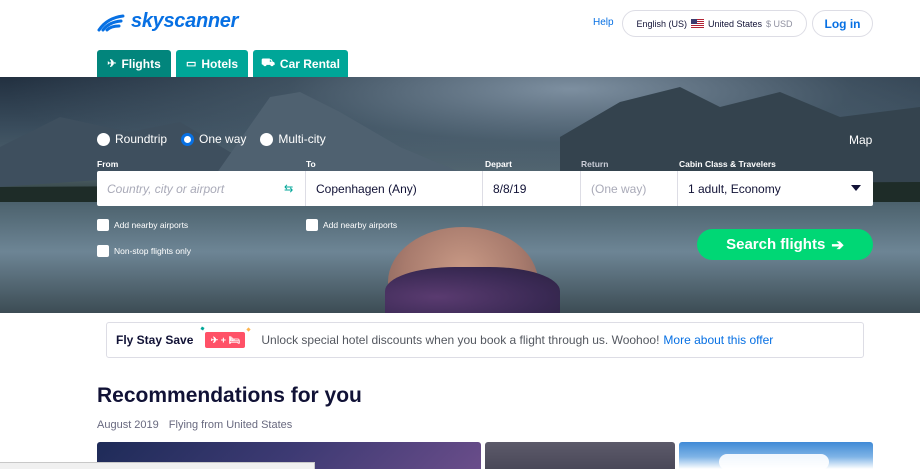  Describe the element at coordinates (268, 62) in the screenshot. I see `car-icon: ⛟` at that location.